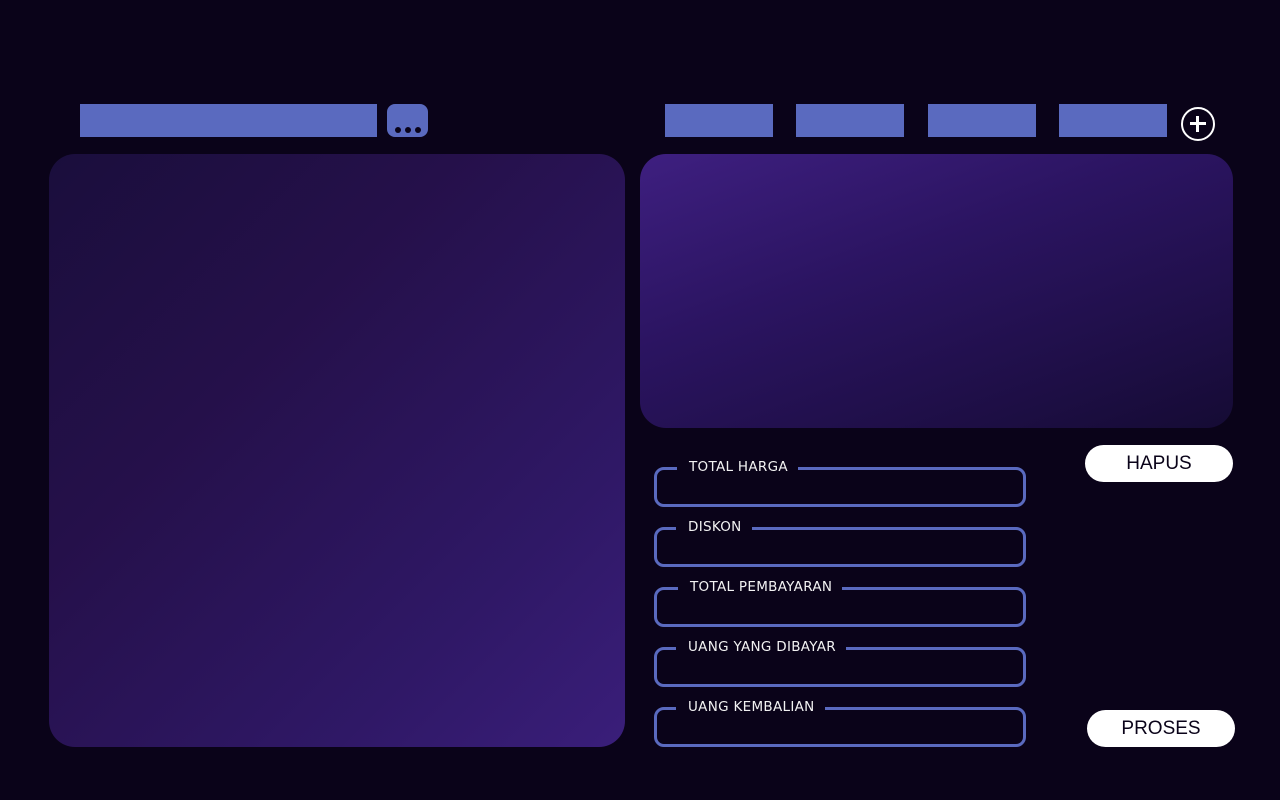 The image size is (1280, 800). Describe the element at coordinates (840, 602) in the screenshot. I see `total-pembayaran-field: TOTAL PEMBAYARAN` at that location.